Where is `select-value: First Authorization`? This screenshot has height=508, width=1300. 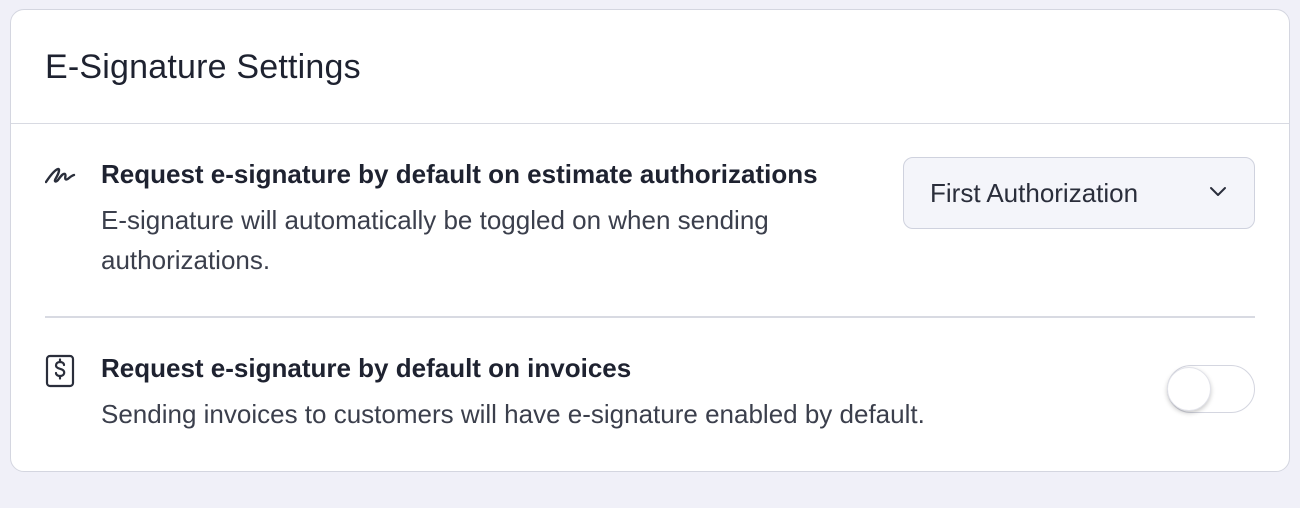 select-value: First Authorization is located at coordinates (1034, 192).